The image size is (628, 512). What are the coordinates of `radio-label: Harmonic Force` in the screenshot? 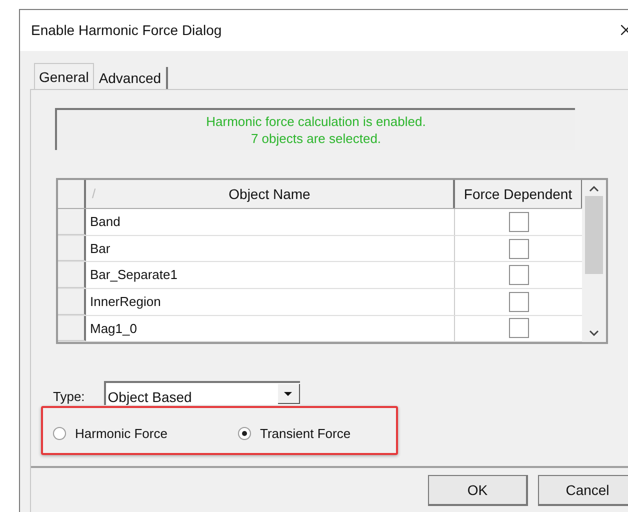 It's located at (121, 433).